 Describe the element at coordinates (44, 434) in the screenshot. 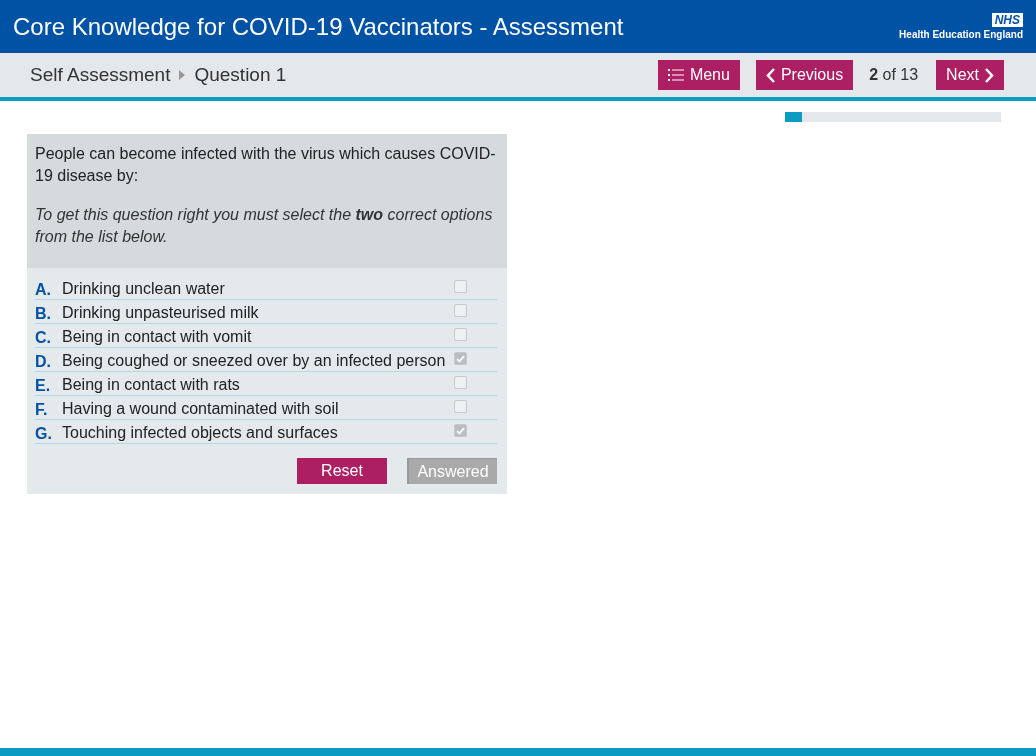

I see `option-letter: G.` at that location.